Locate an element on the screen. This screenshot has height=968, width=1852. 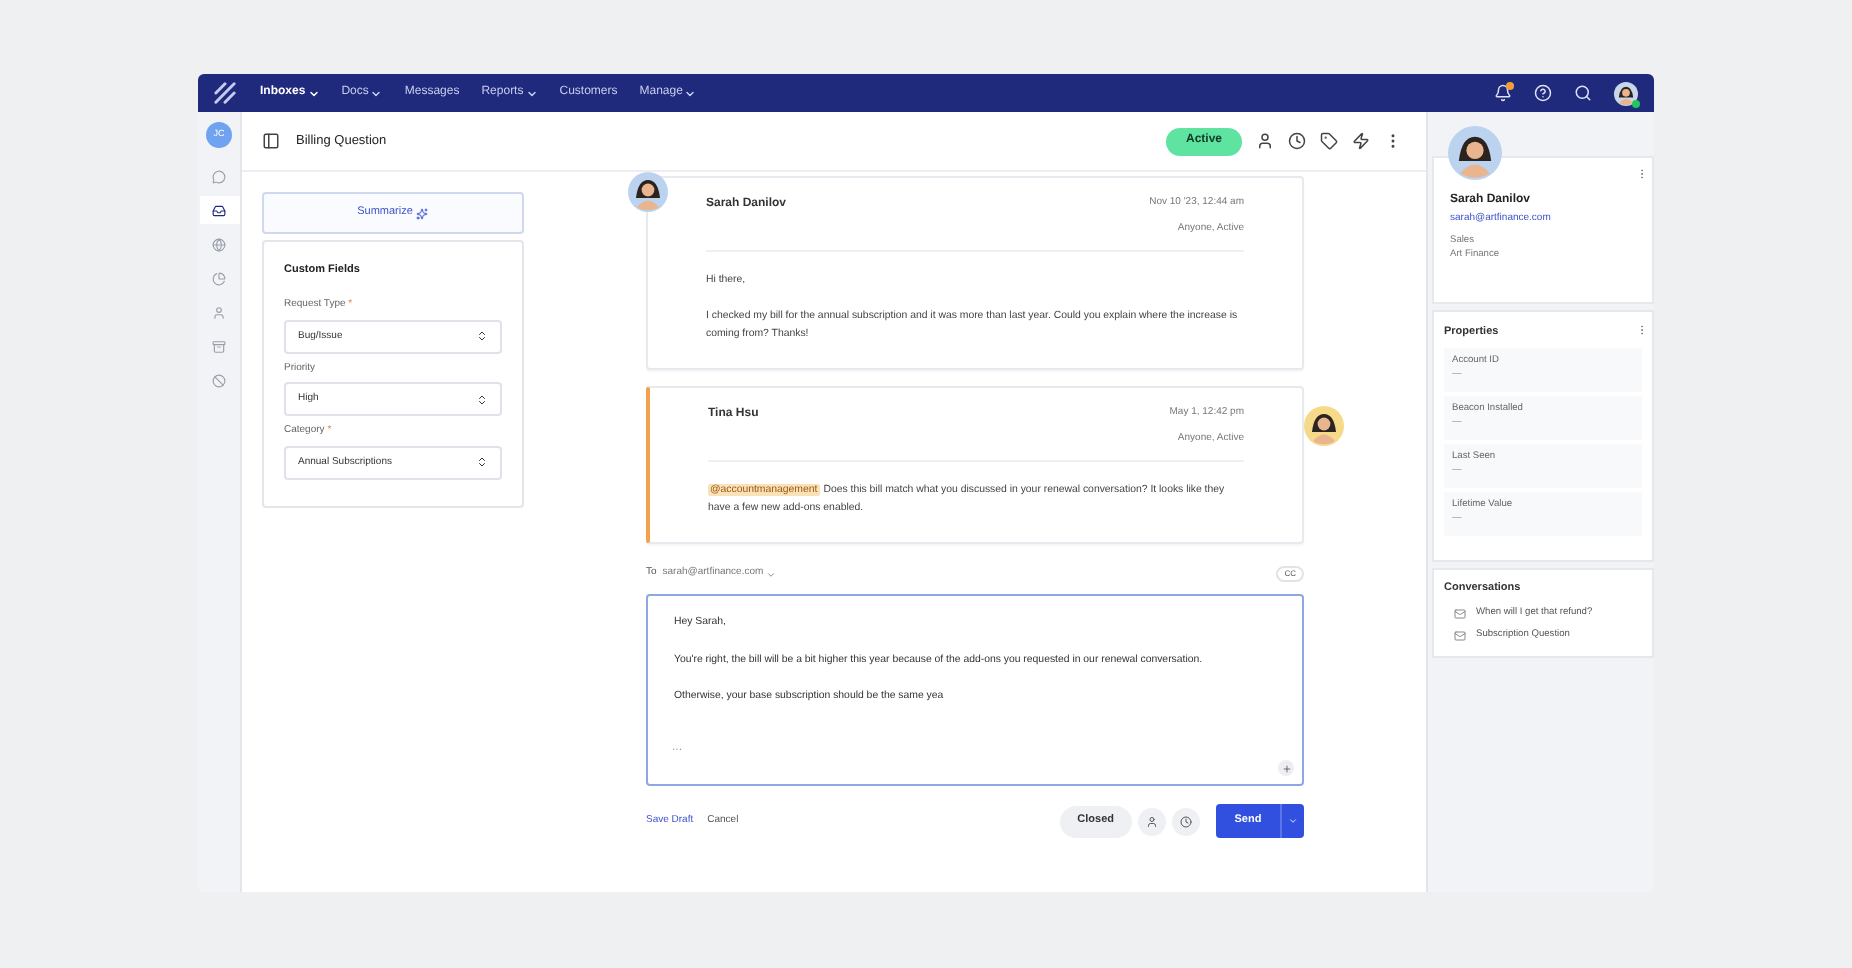
chat-icon is located at coordinates (219, 176).